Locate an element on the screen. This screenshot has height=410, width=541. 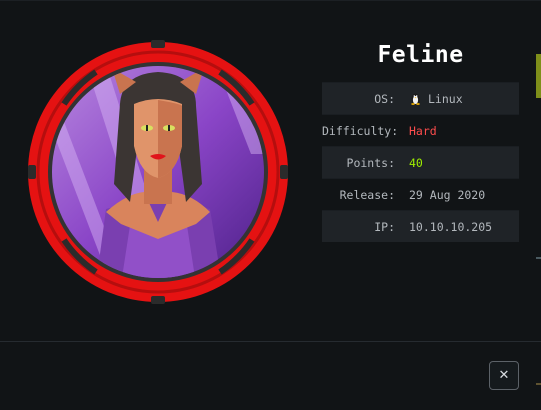
machine-name: Feline is located at coordinates (420, 55).